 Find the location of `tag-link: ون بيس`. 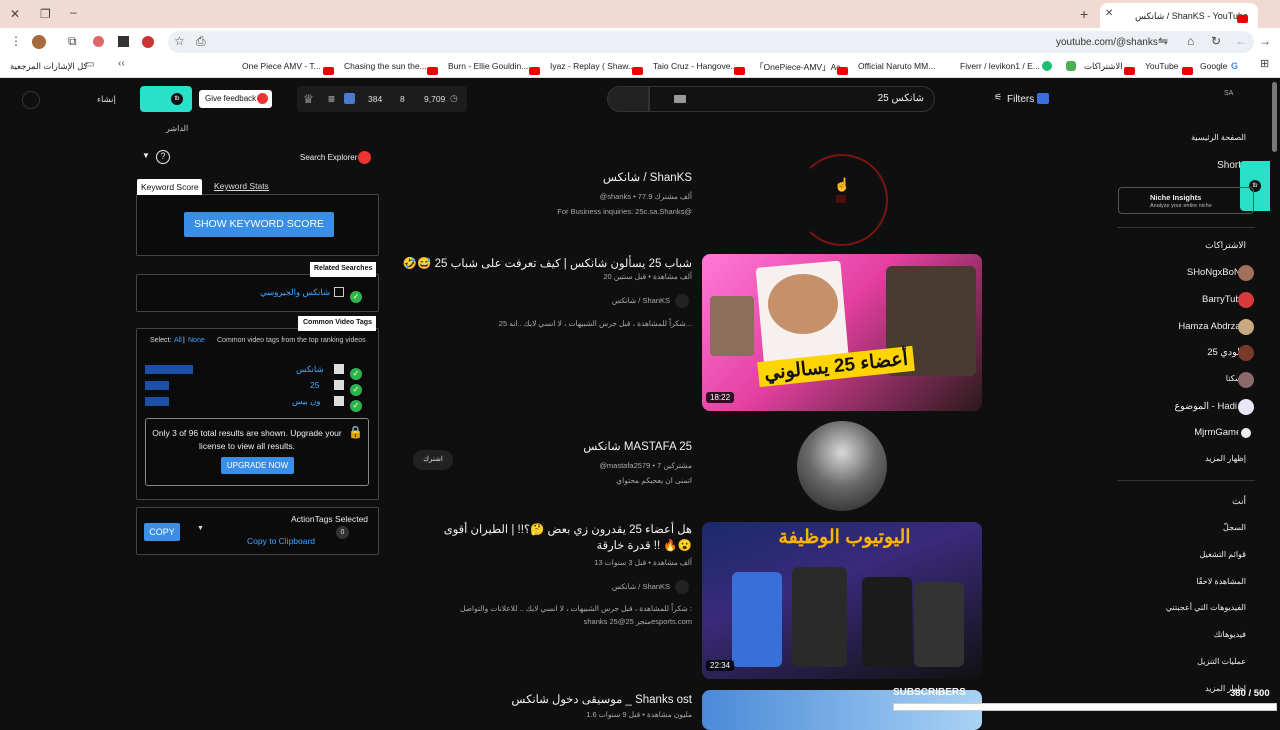

tag-link: ون بيس is located at coordinates (306, 401).